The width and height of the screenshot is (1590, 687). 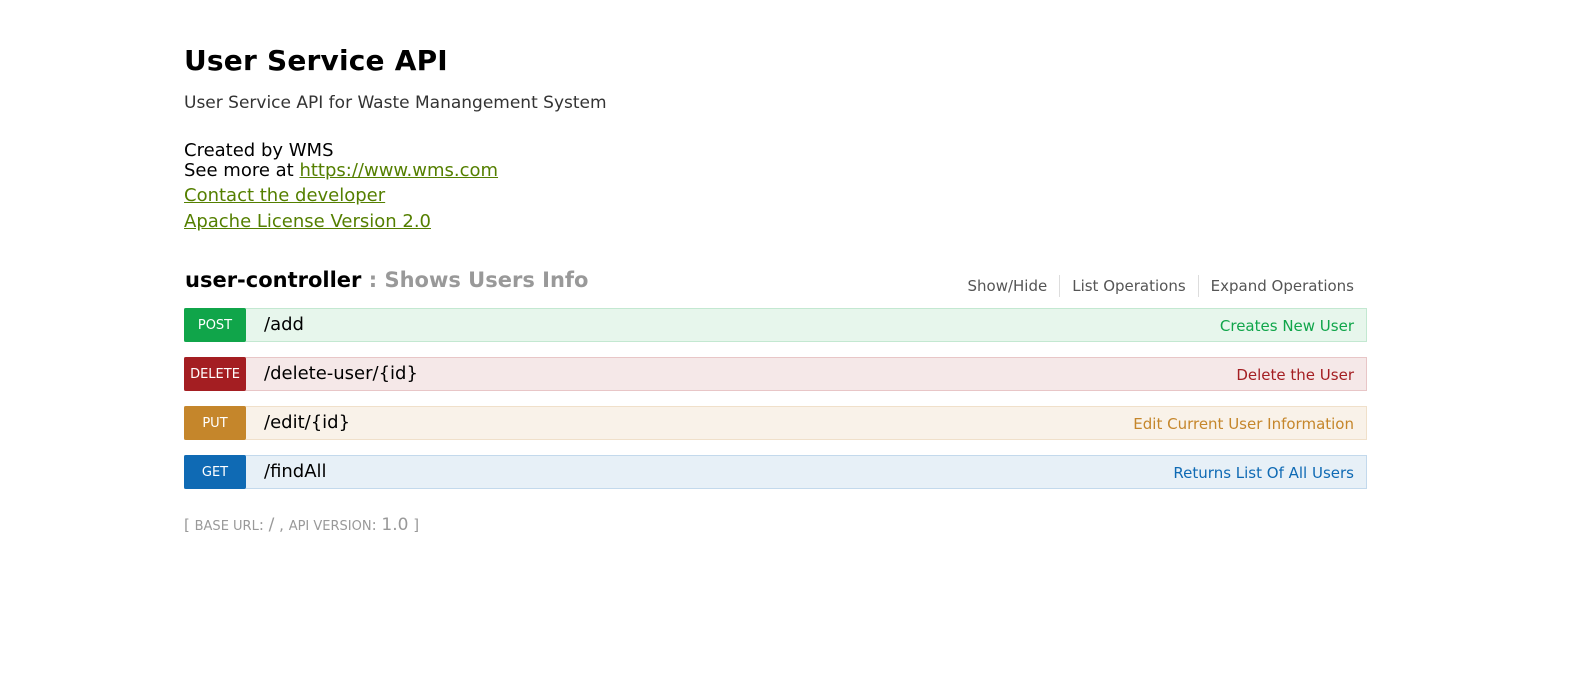 What do you see at coordinates (295, 471) in the screenshot?
I see `operation-path: /findAll` at bounding box center [295, 471].